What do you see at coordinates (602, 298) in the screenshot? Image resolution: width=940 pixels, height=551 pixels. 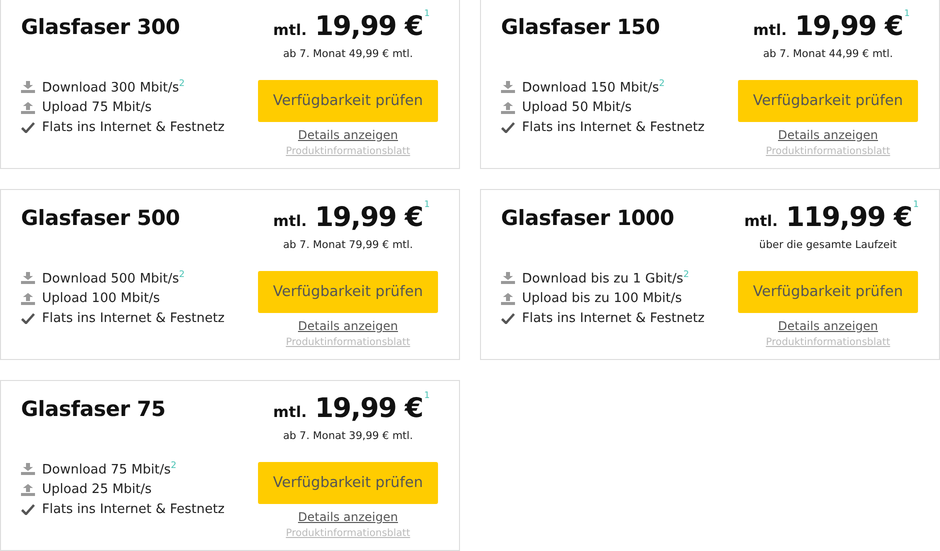 I see `feature-text: Upload bis zu 100 Mbit/s` at bounding box center [602, 298].